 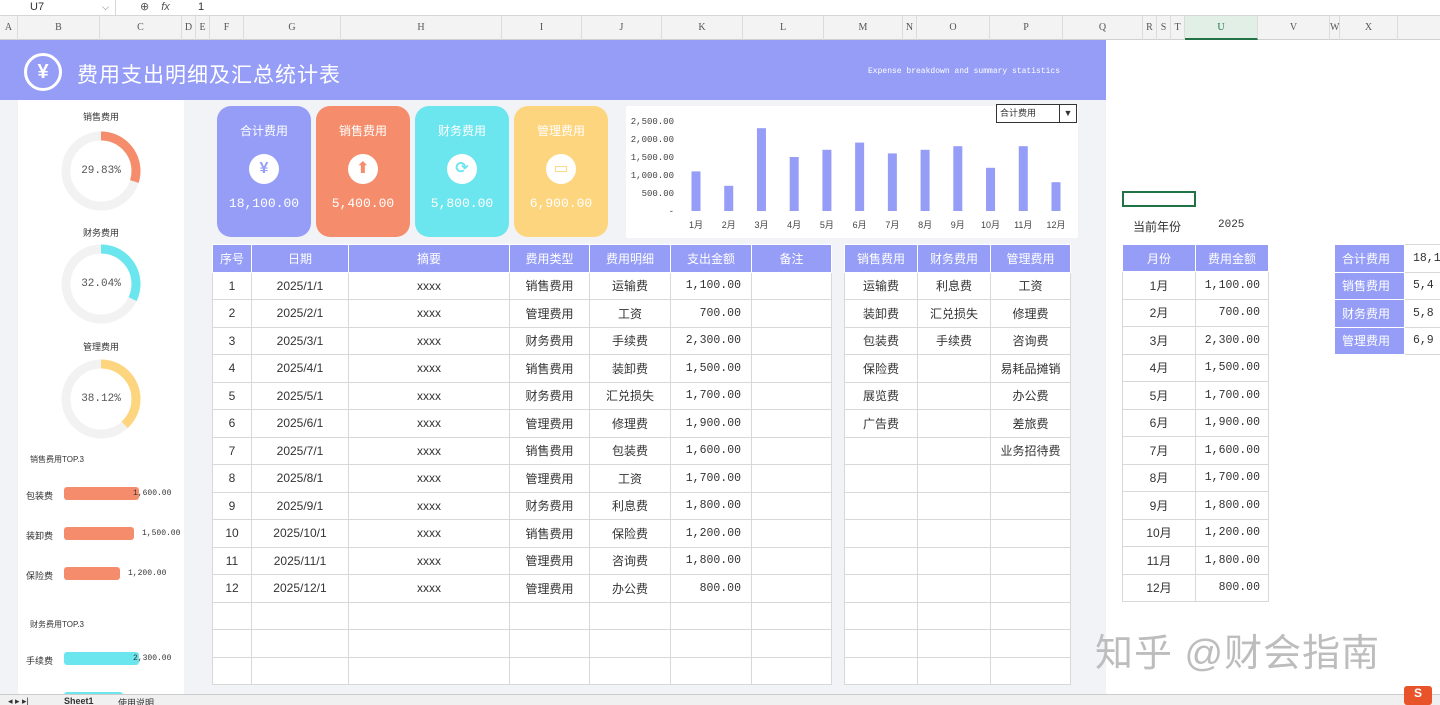 What do you see at coordinates (711, 368) in the screenshot?
I see `table-cell: 1,500.00` at bounding box center [711, 368].